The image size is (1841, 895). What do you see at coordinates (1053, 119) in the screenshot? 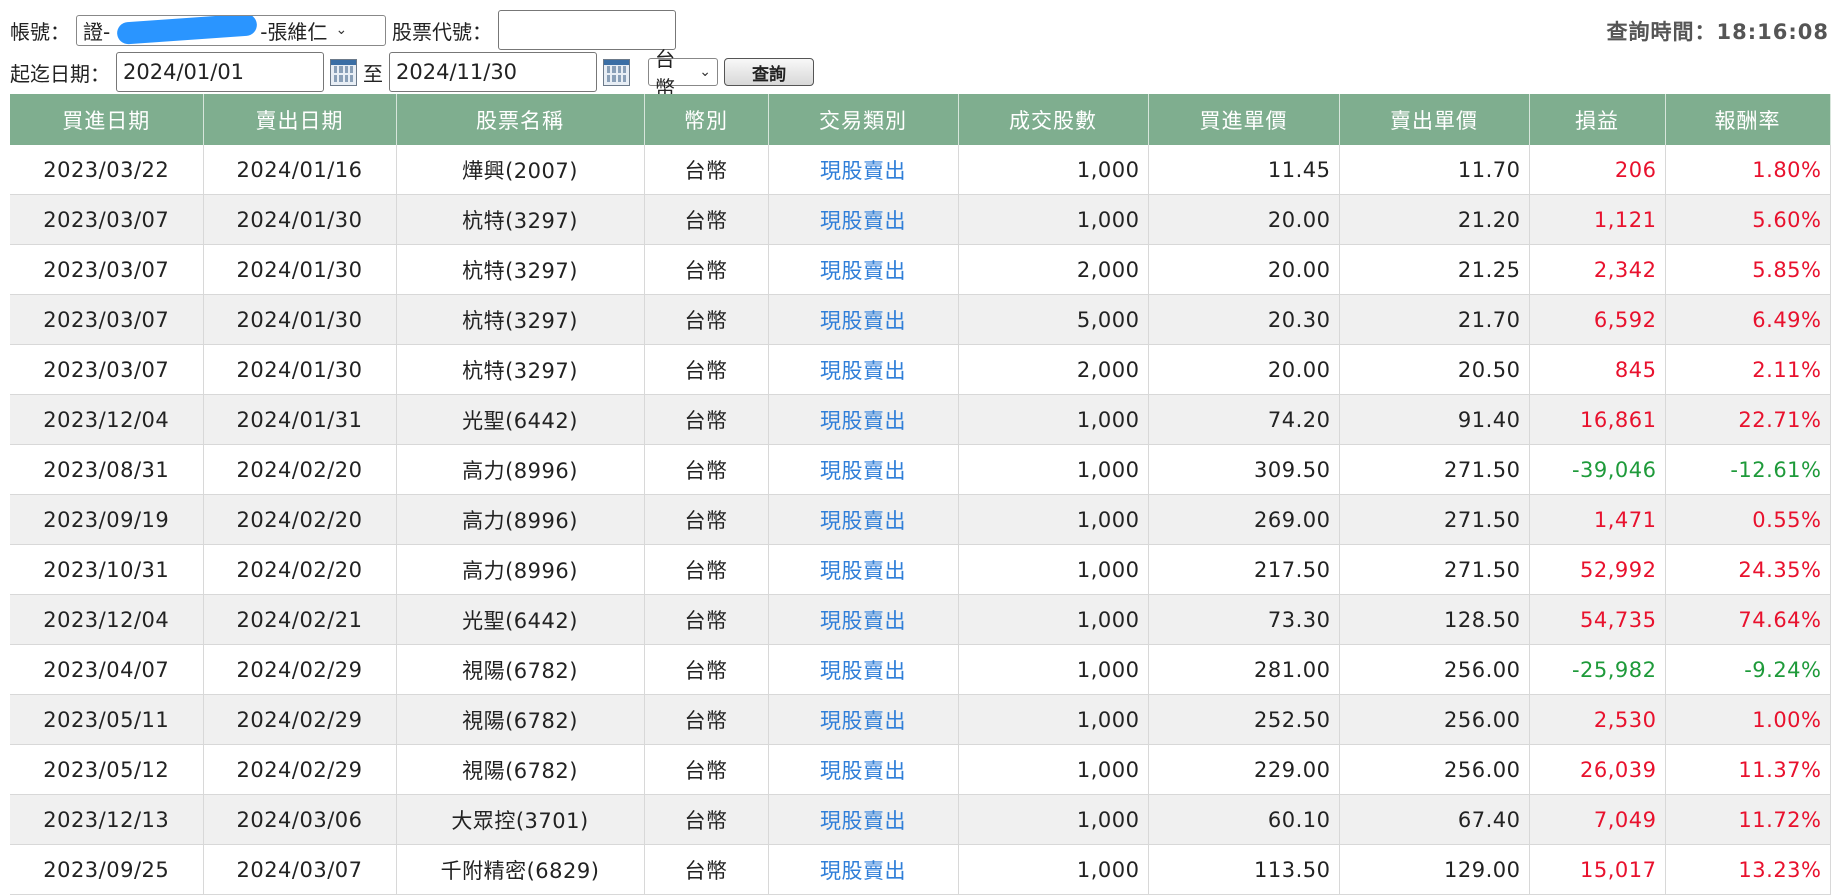
I see `col-shares: 成交股數` at bounding box center [1053, 119].